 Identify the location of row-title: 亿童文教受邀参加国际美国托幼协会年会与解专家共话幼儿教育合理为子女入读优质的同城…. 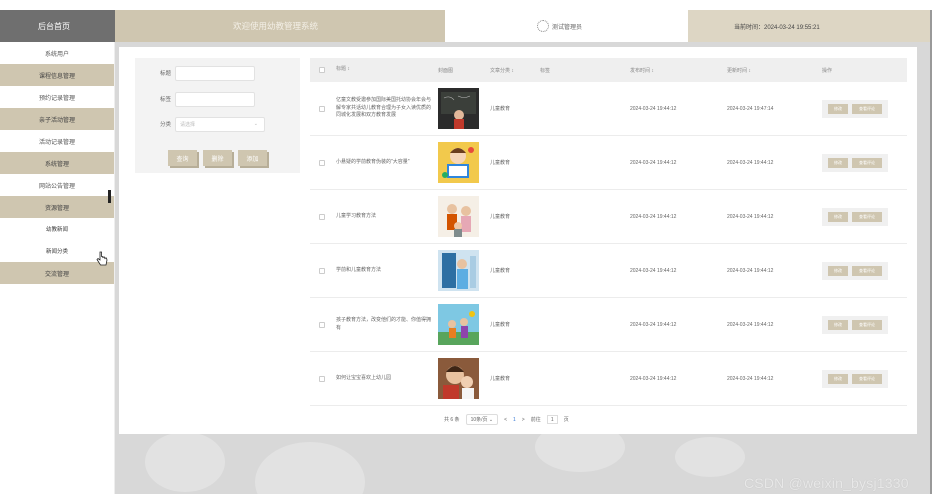
(384, 108).